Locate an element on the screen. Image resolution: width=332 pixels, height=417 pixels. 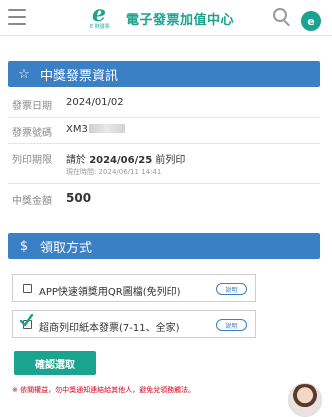
print-deadline-value: 請於 2024/06/25 前列印 is located at coordinates (125, 158).